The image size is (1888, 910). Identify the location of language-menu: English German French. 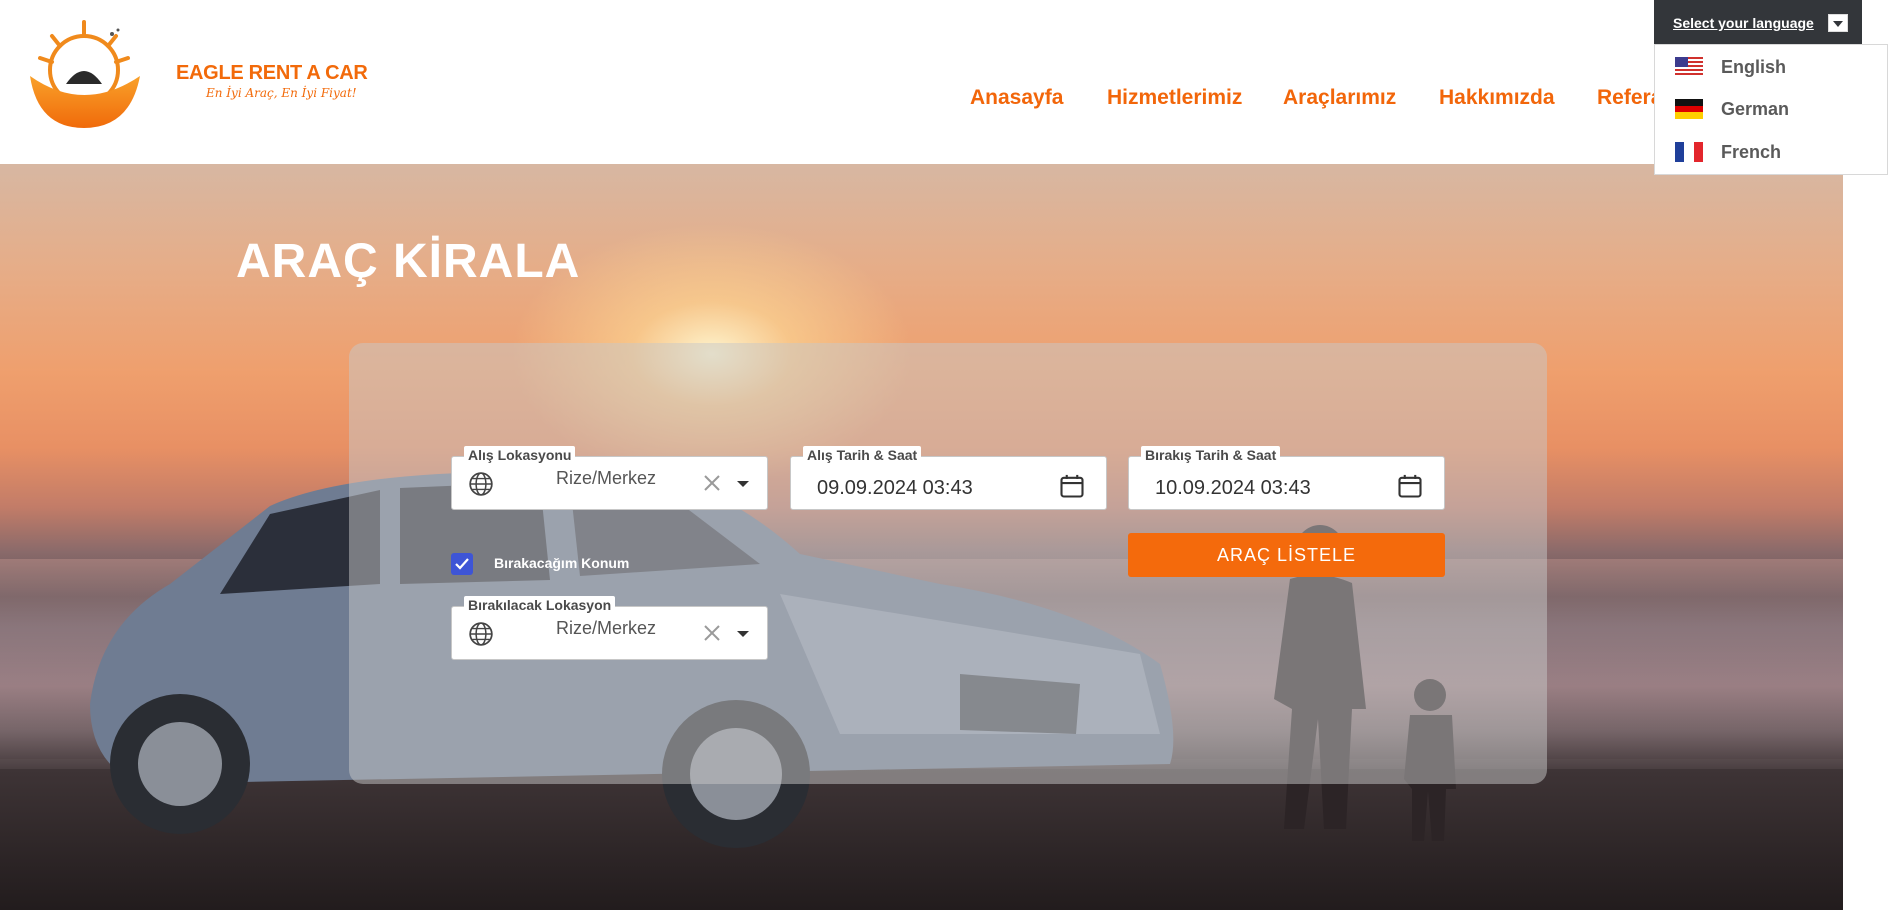
(1771, 109).